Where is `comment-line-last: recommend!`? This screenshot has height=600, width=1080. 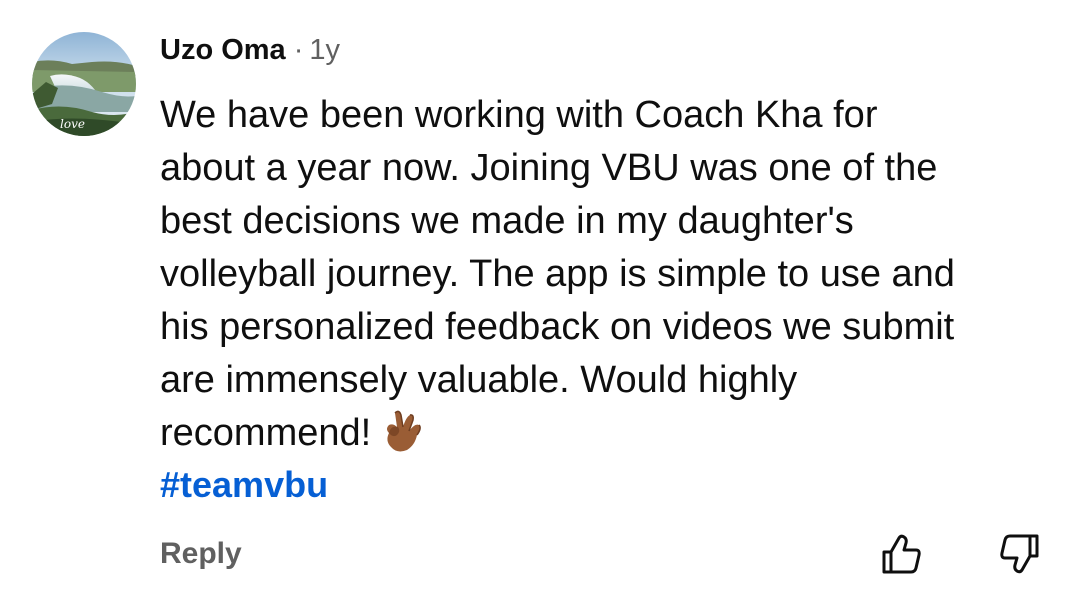
comment-line-last: recommend! is located at coordinates (610, 433).